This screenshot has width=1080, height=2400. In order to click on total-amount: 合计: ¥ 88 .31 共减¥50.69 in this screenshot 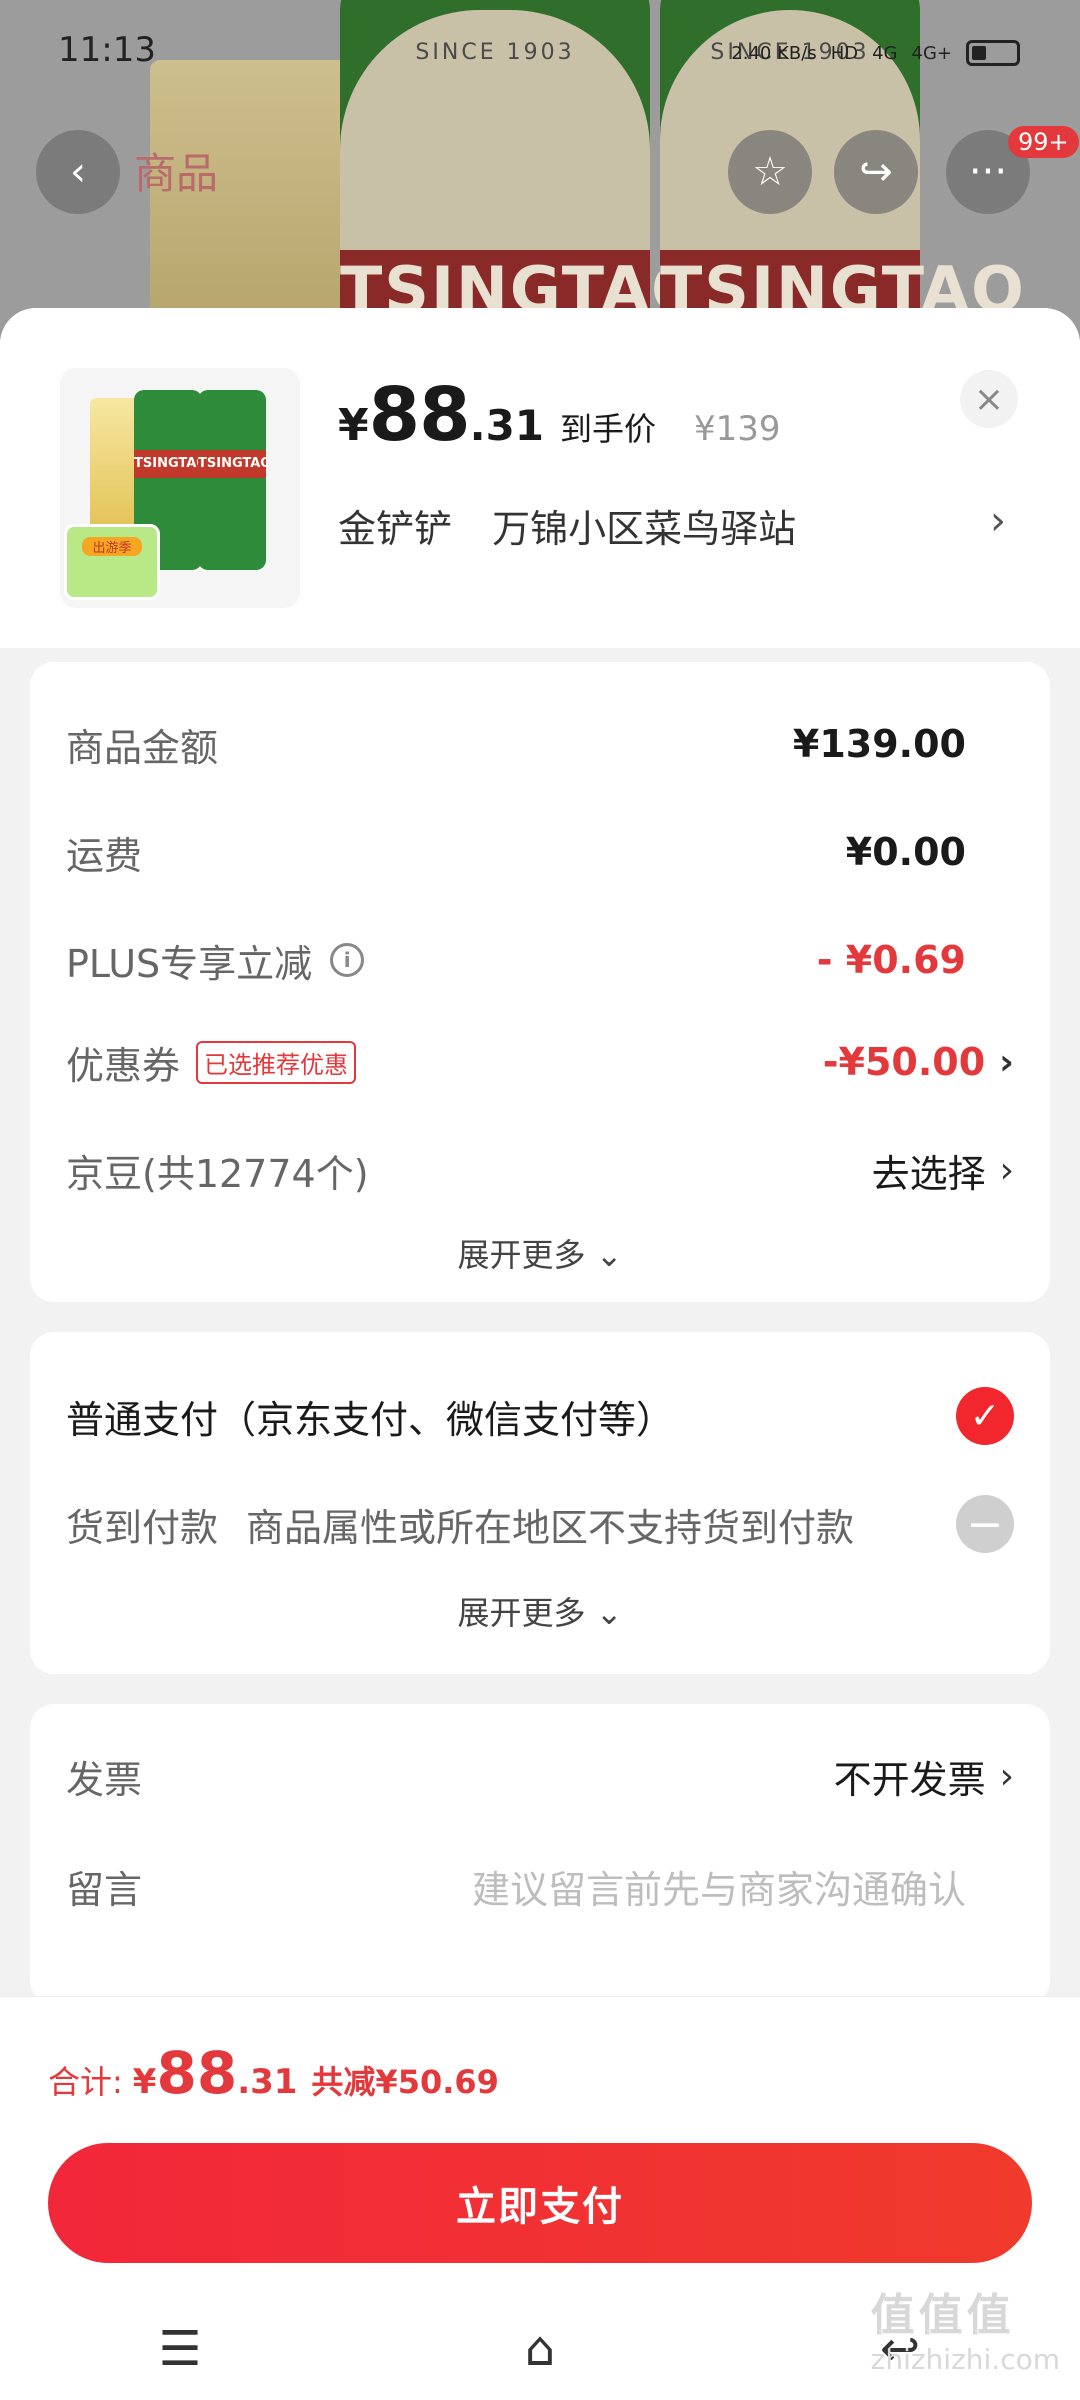, I will do `click(273, 2073)`.